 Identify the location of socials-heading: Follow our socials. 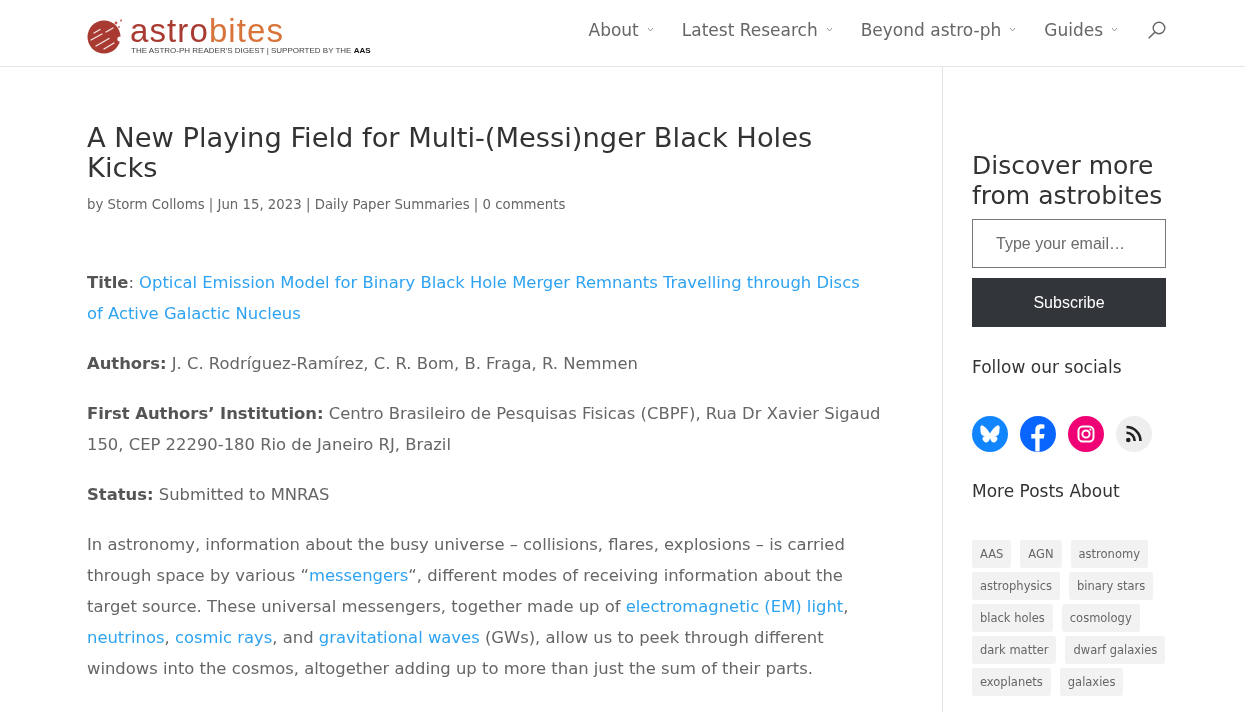
(1047, 367).